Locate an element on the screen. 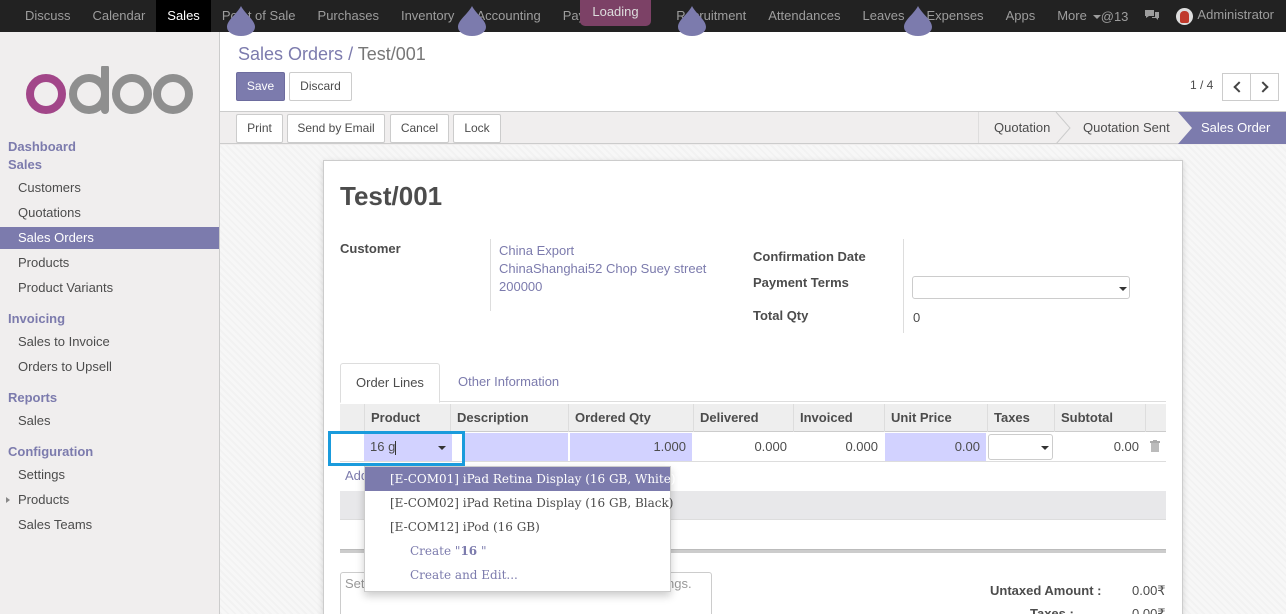  sidebar-item-settings: Settings is located at coordinates (109, 475).